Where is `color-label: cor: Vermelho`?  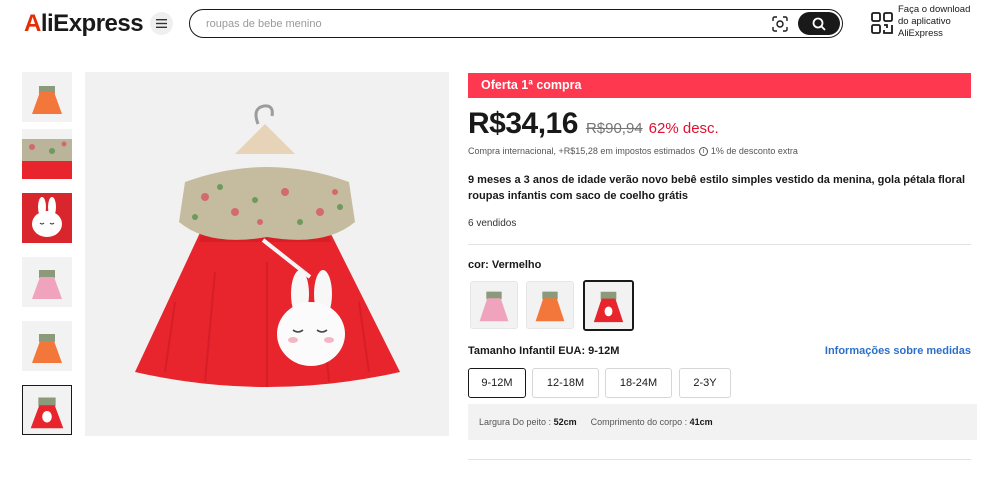
color-label: cor: Vermelho is located at coordinates (505, 265).